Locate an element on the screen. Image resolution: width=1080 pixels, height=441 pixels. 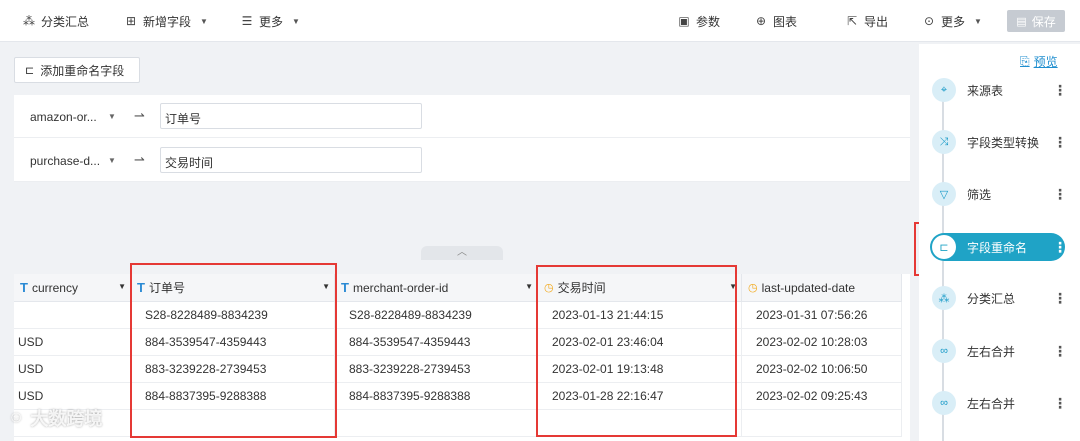
save-button: ▤ 保存 is located at coordinates (1036, 21).